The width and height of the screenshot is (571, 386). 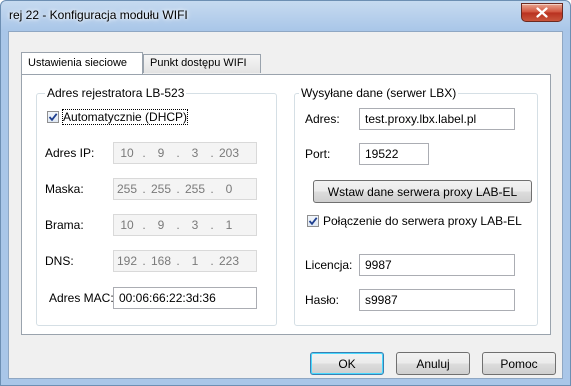 I want to click on ip-address-label: Adres IP:, so click(x=70, y=153).